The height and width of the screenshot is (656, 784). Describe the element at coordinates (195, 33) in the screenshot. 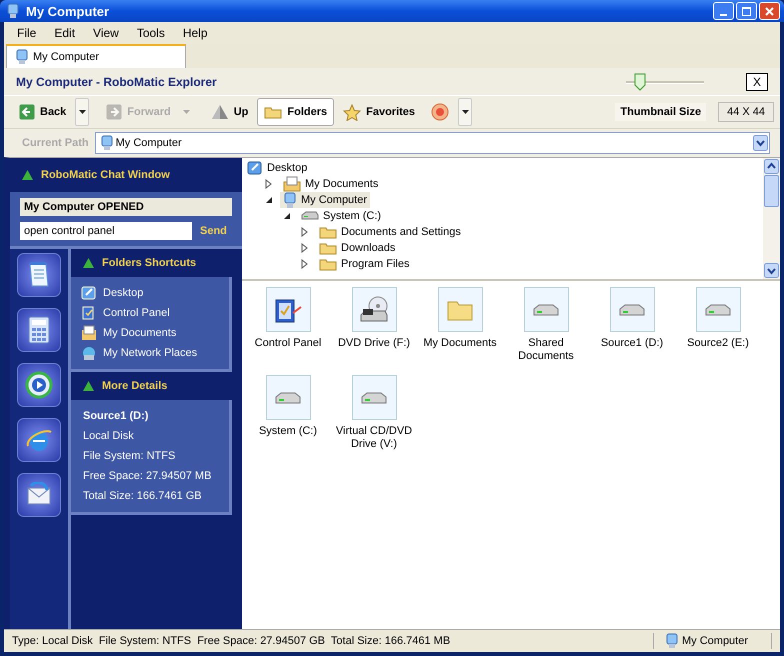

I see `menu-item: Help` at that location.